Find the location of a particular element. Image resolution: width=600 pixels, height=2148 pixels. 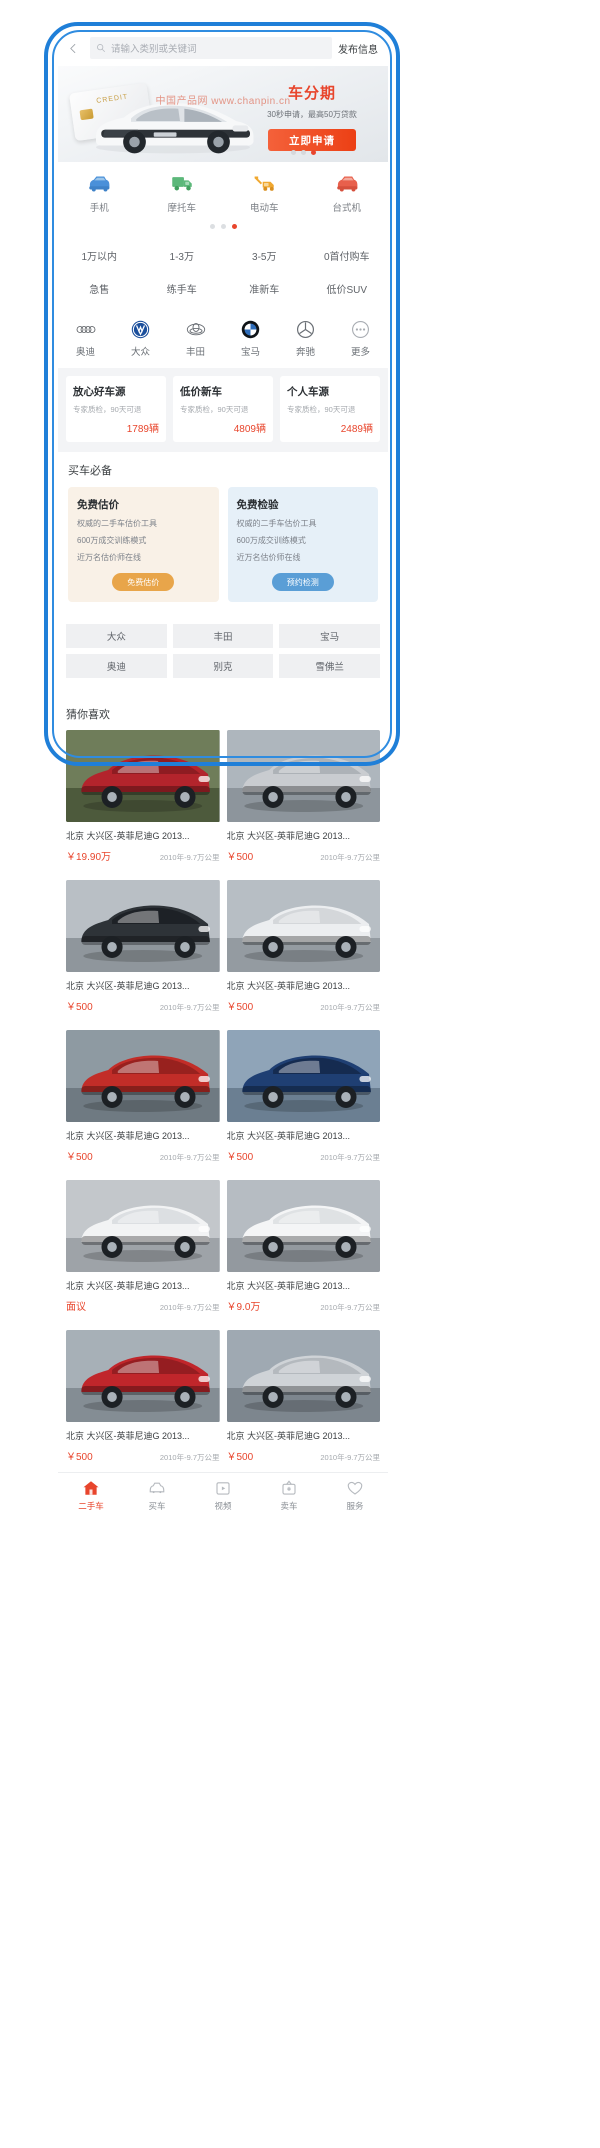

back-button is located at coordinates (73, 48).